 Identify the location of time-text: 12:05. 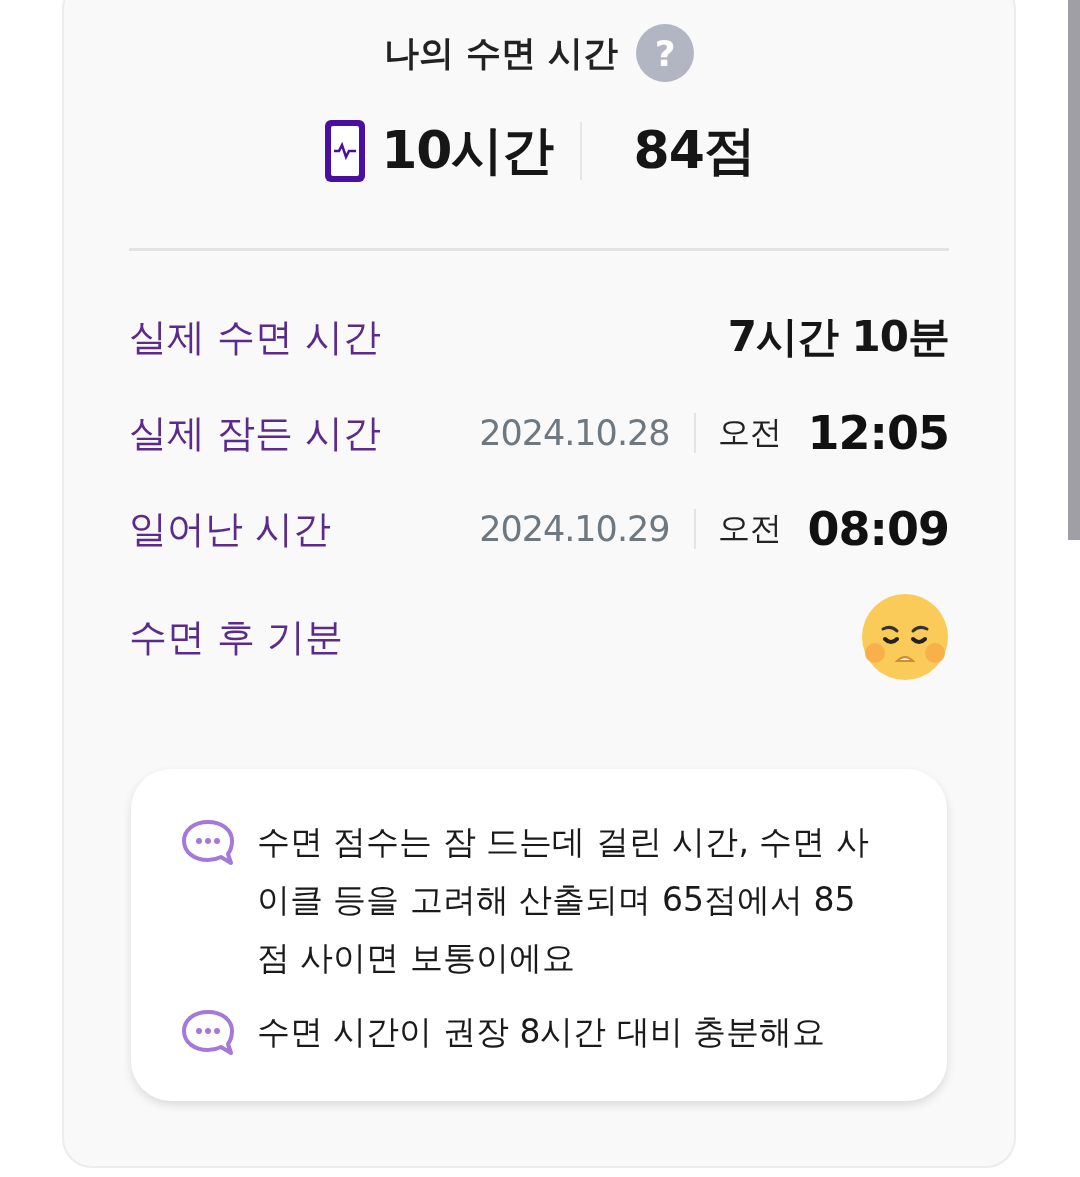
(878, 433).